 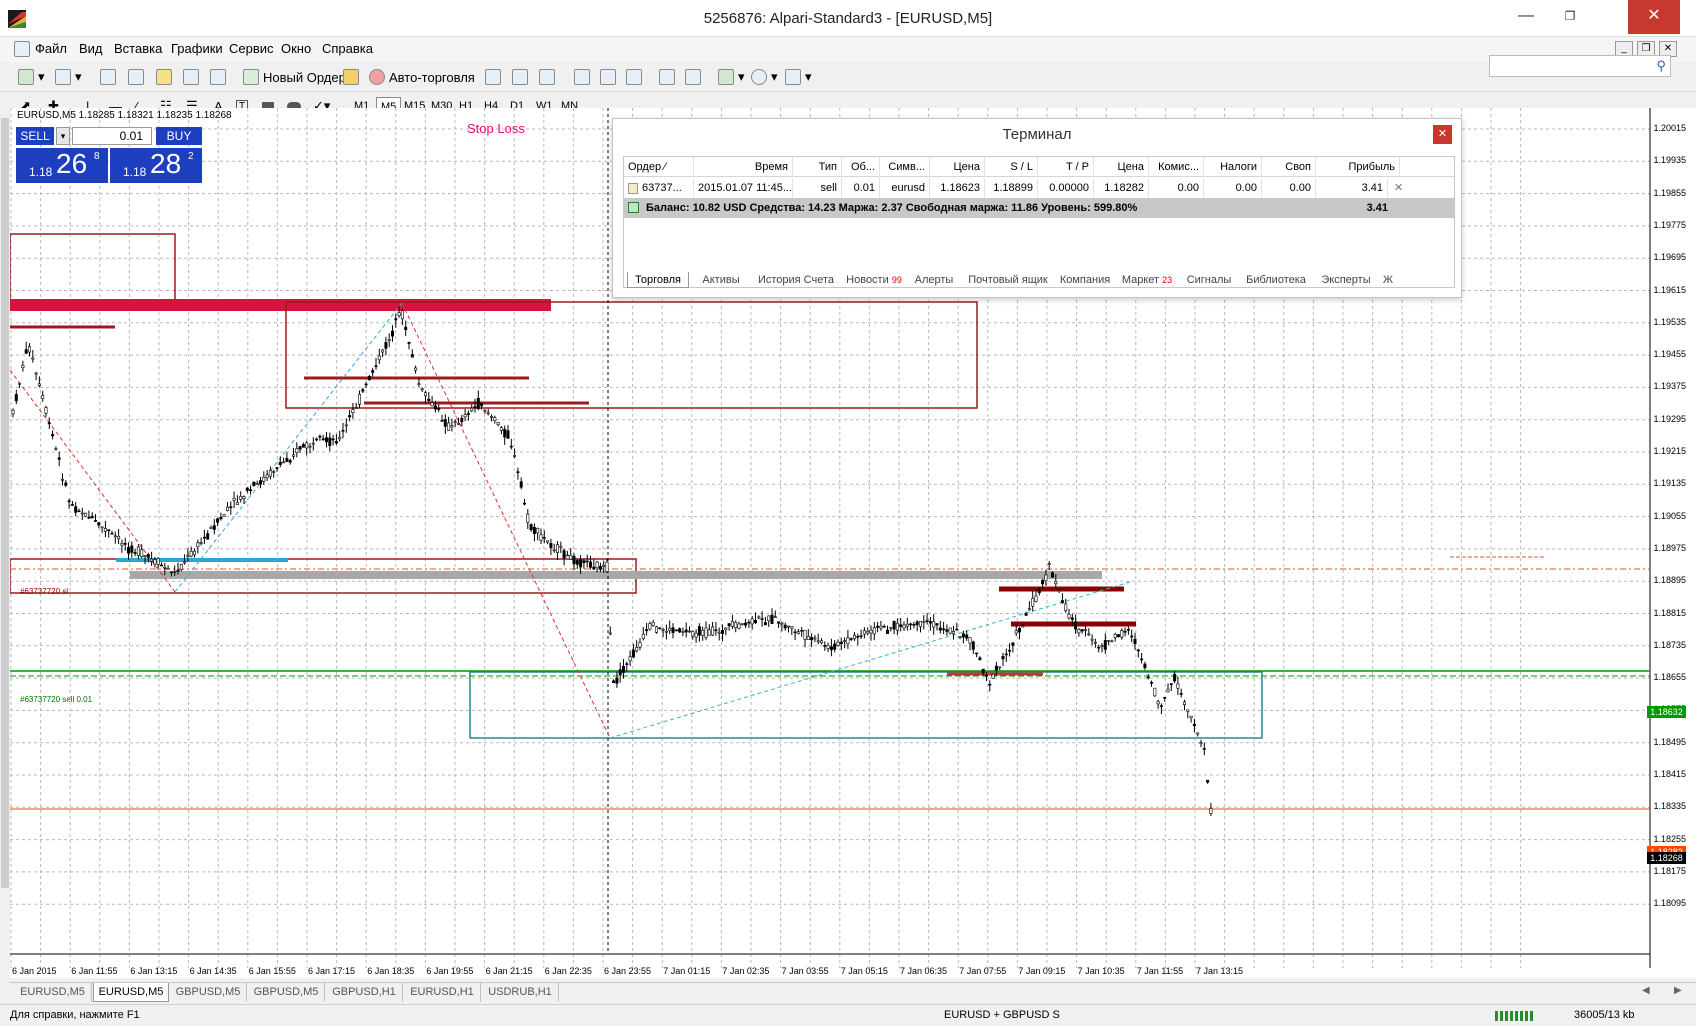 What do you see at coordinates (35, 136) in the screenshot?
I see `sell-button: SELL` at bounding box center [35, 136].